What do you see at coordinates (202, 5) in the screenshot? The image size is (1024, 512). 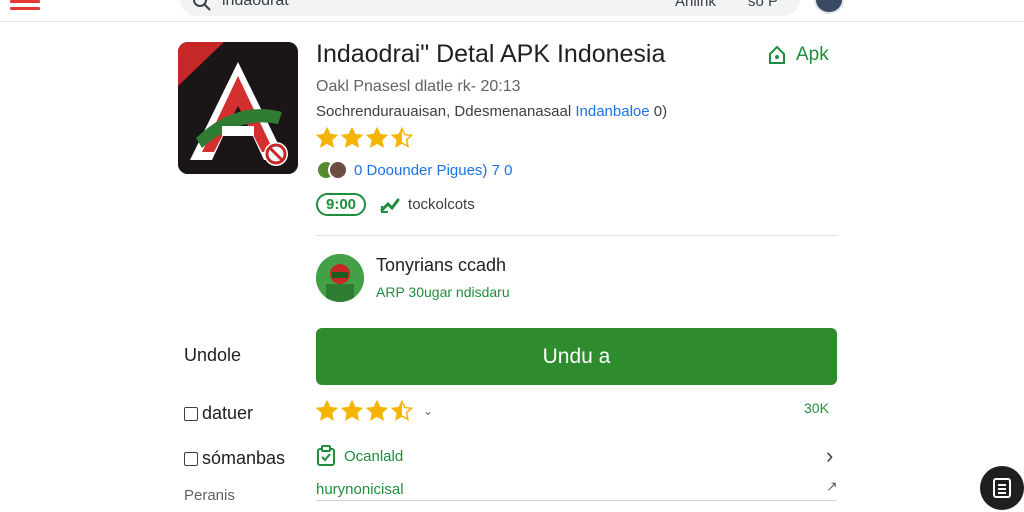 I see `search-icon` at bounding box center [202, 5].